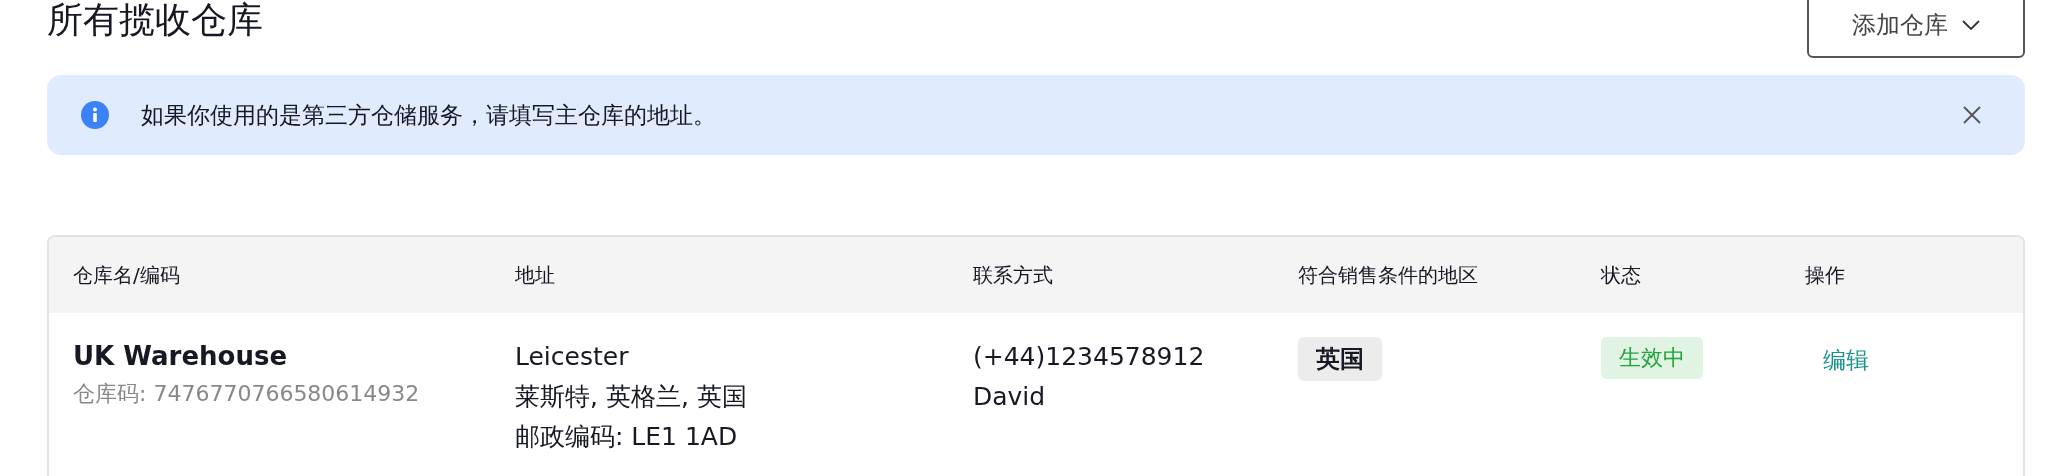  I want to click on info-message: 如果你使用的是第三方仓储服务，请填写主仓库的地址。, so click(429, 115).